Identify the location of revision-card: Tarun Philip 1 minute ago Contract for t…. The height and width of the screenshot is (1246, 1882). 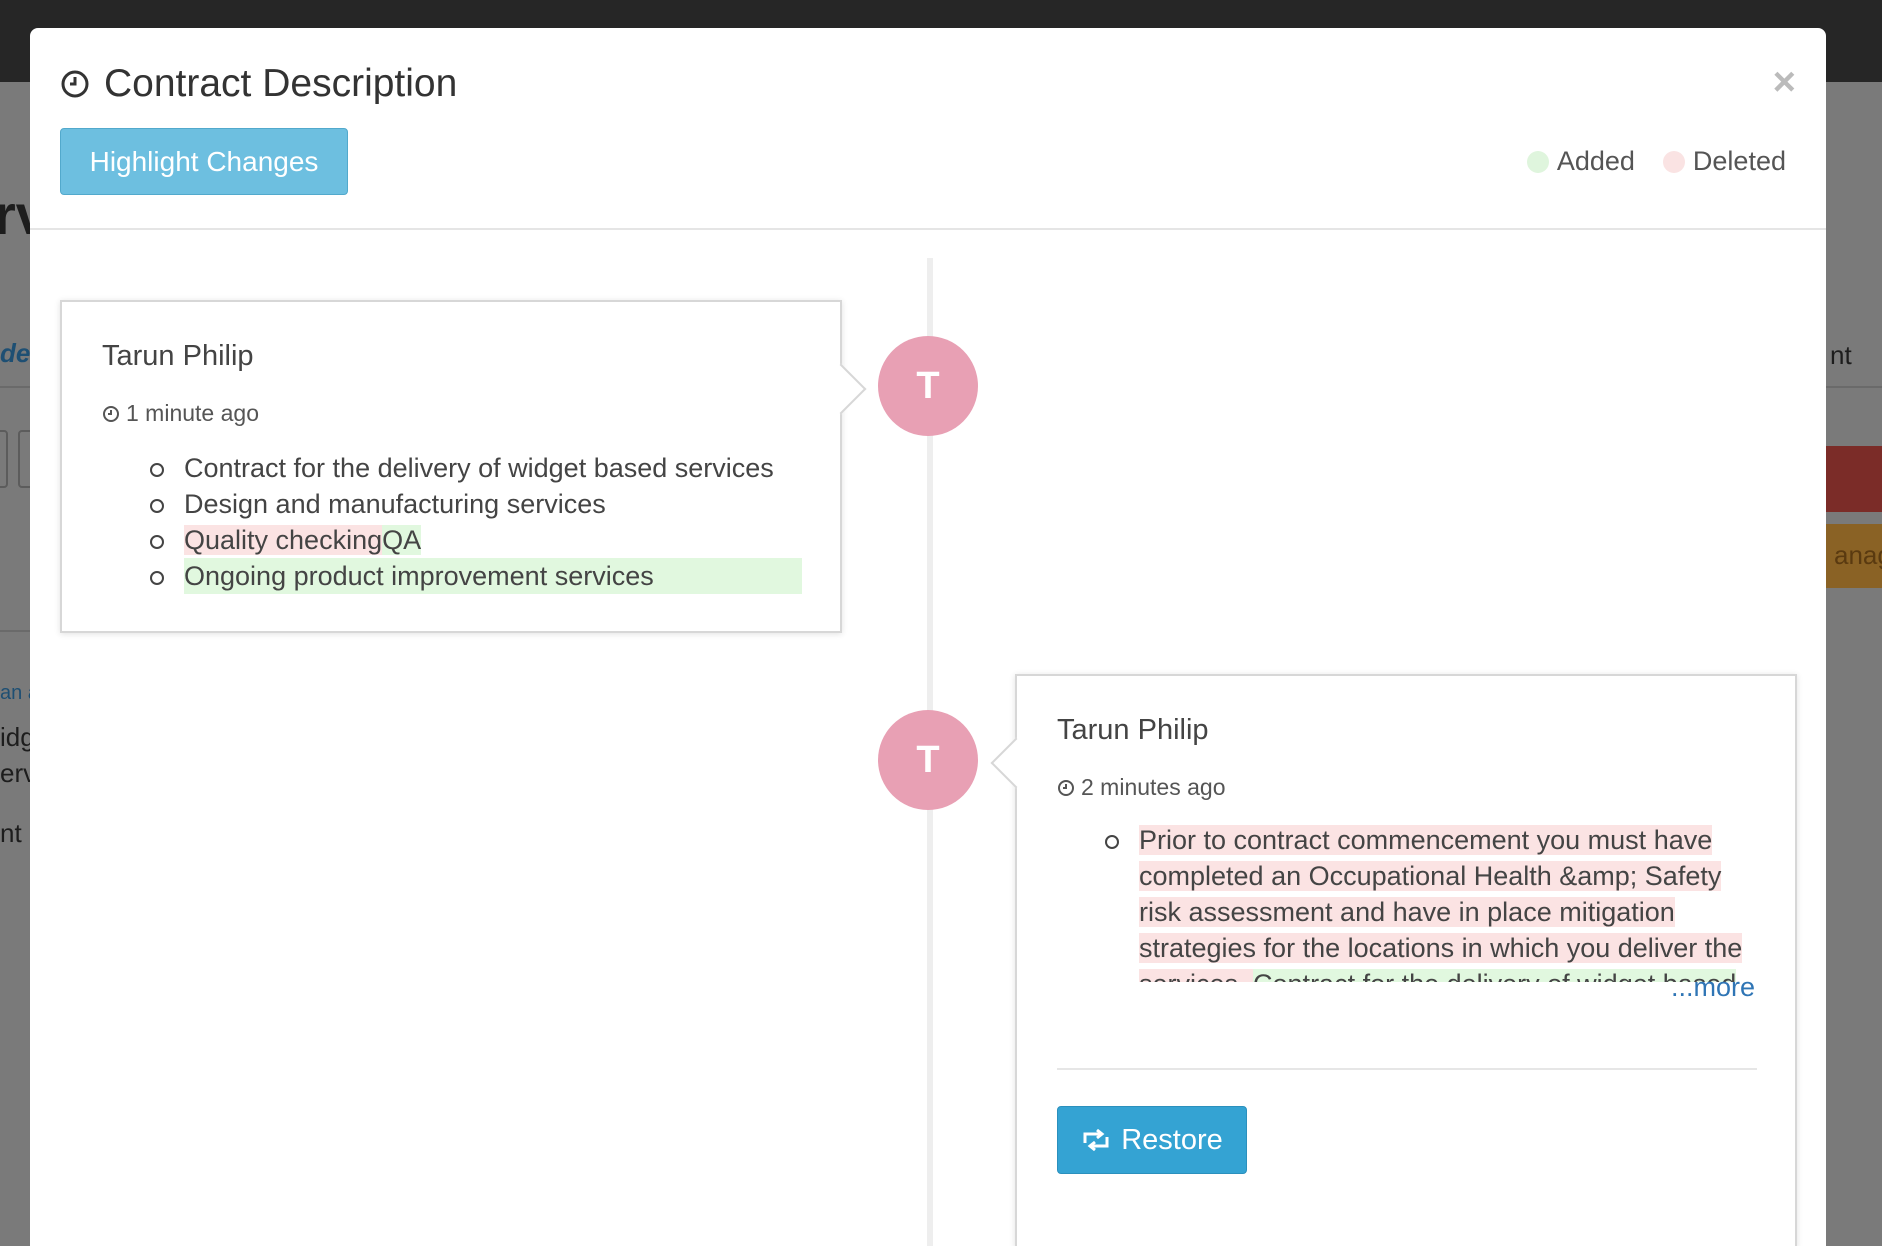
(463, 466).